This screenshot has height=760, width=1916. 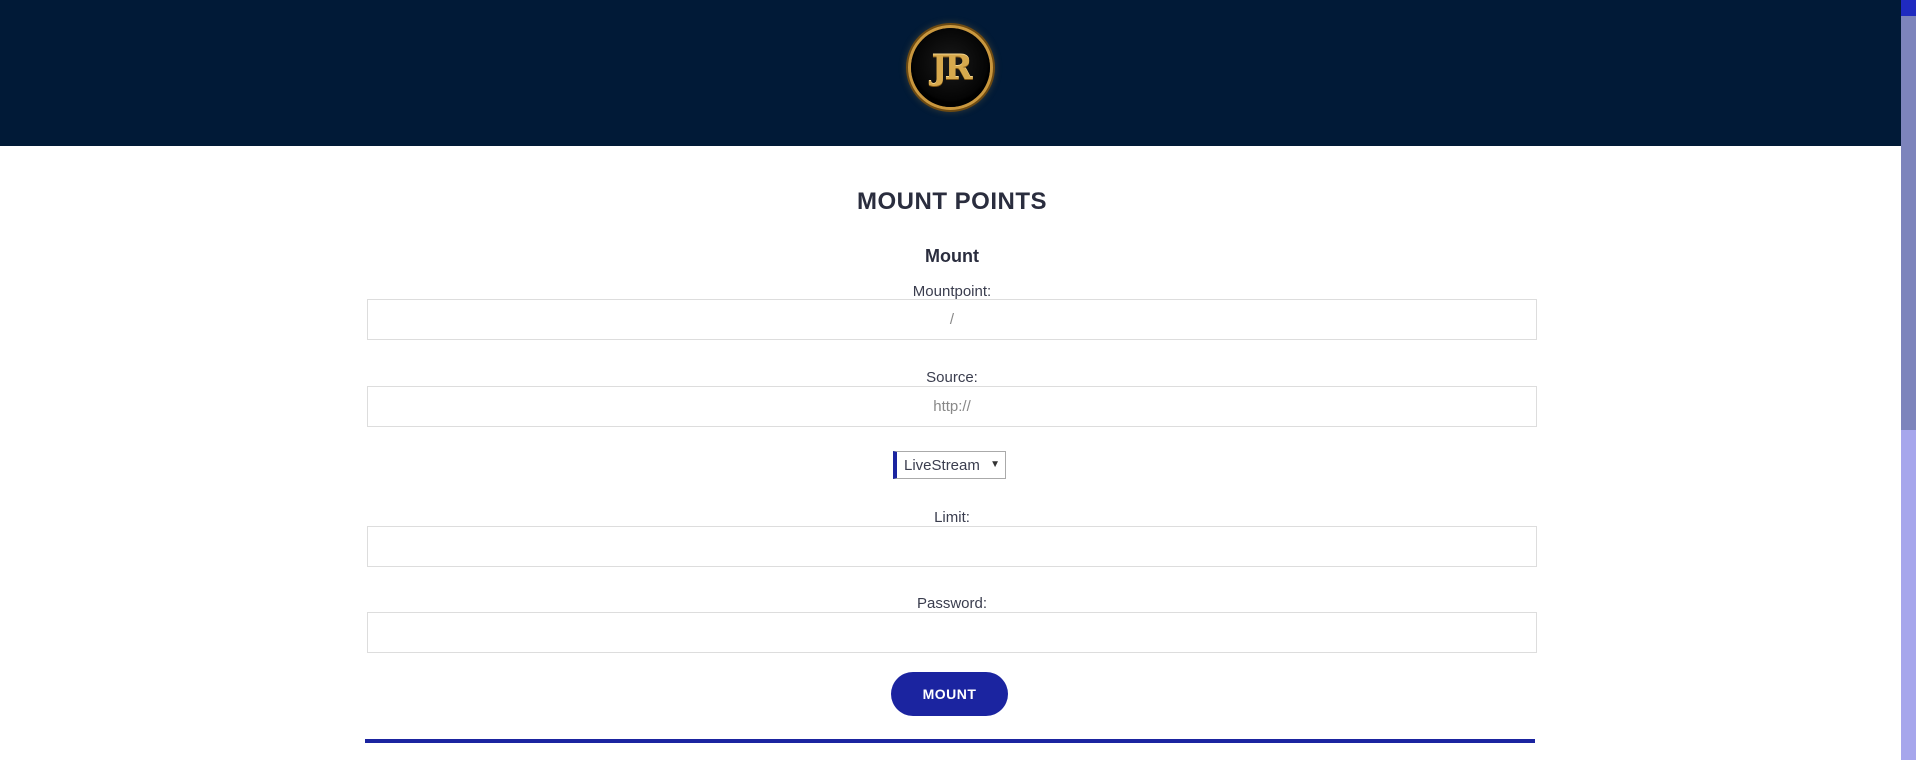 I want to click on limit-input, so click(x=952, y=546).